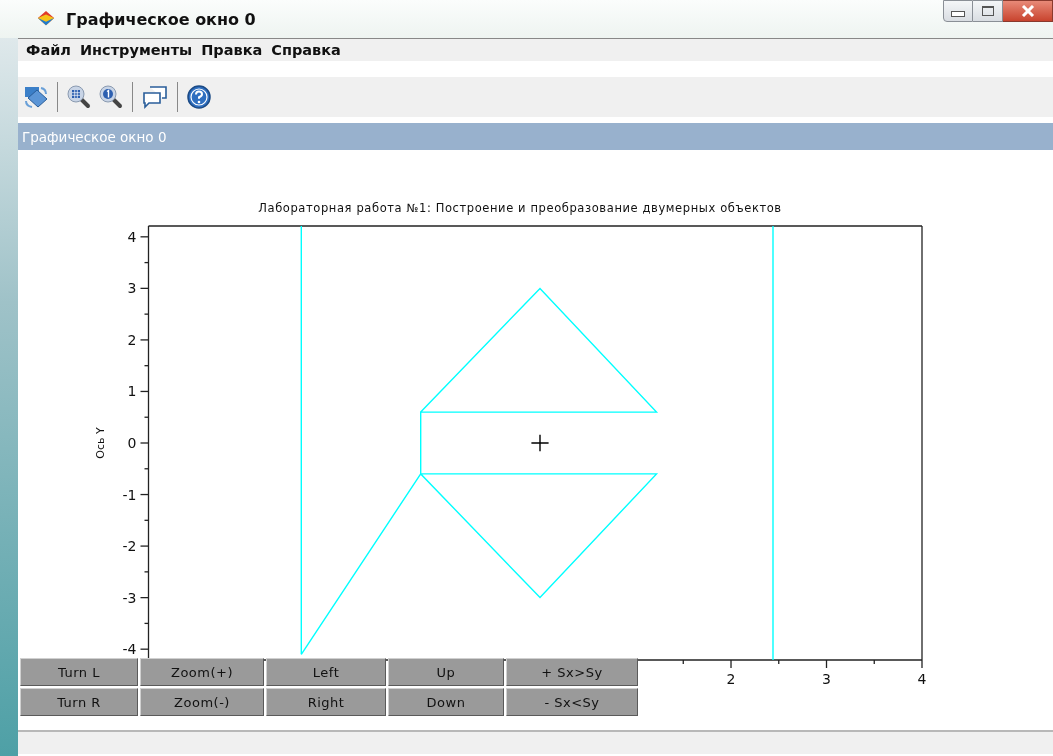  I want to click on y-axis-label: Ось Y, so click(100, 443).